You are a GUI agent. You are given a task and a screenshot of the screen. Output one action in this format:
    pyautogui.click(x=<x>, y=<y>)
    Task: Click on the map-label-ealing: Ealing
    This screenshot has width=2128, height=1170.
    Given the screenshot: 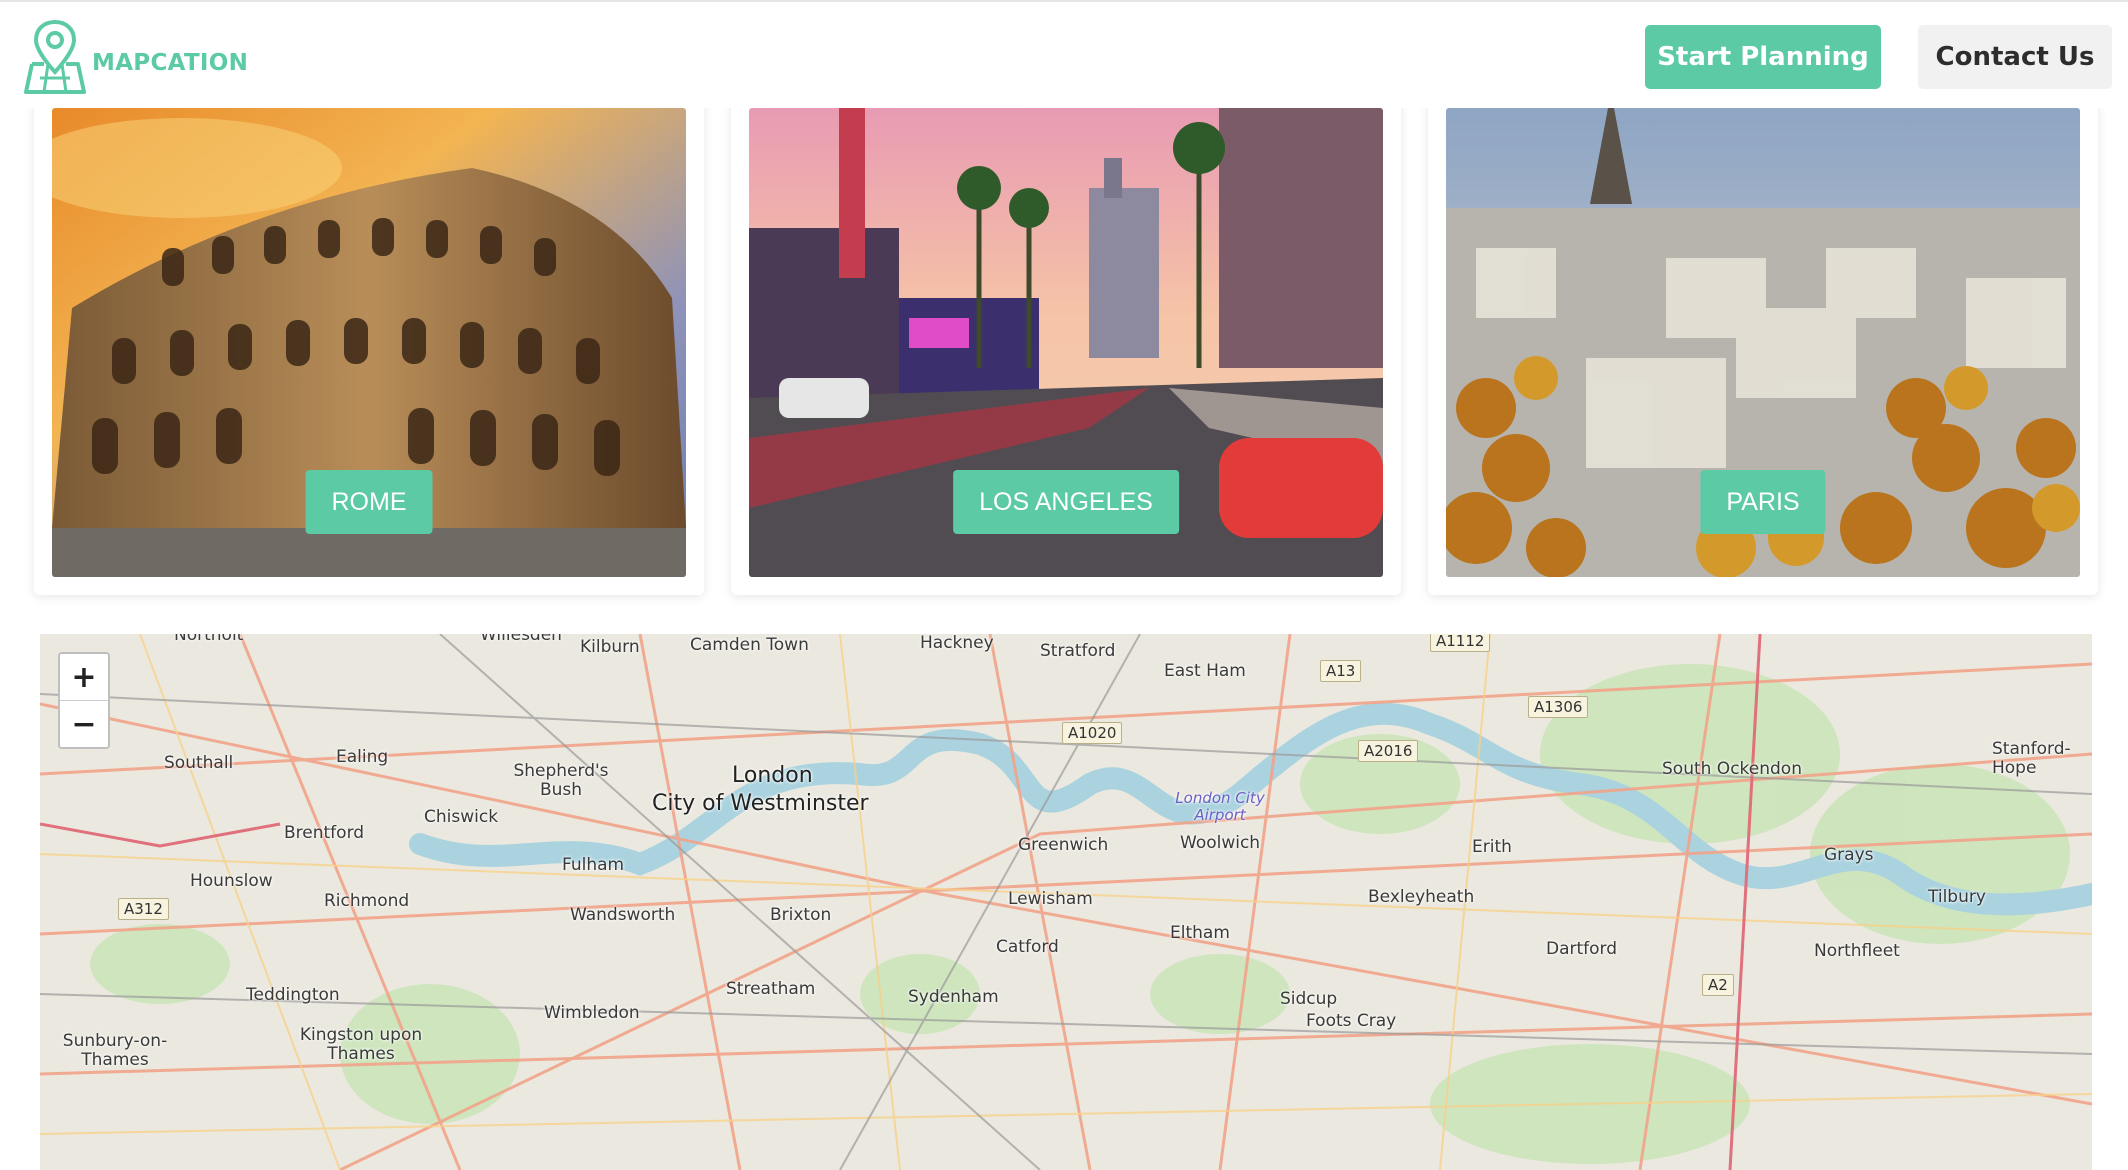 What is the action you would take?
    pyautogui.click(x=362, y=757)
    